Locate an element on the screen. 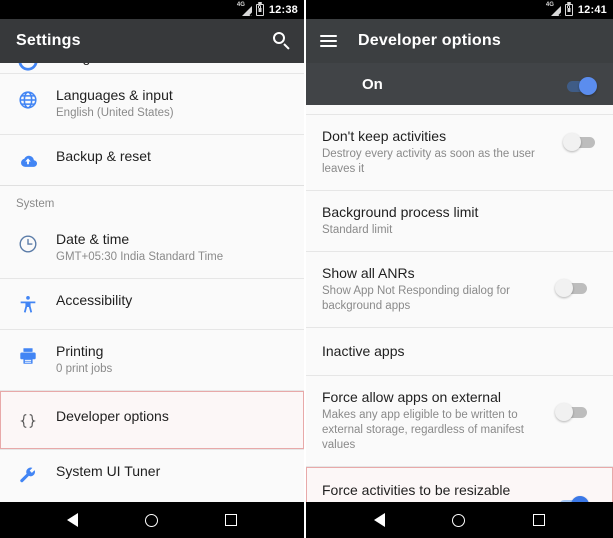 This screenshot has width=613, height=538. app-bar: Settings is located at coordinates (152, 41).